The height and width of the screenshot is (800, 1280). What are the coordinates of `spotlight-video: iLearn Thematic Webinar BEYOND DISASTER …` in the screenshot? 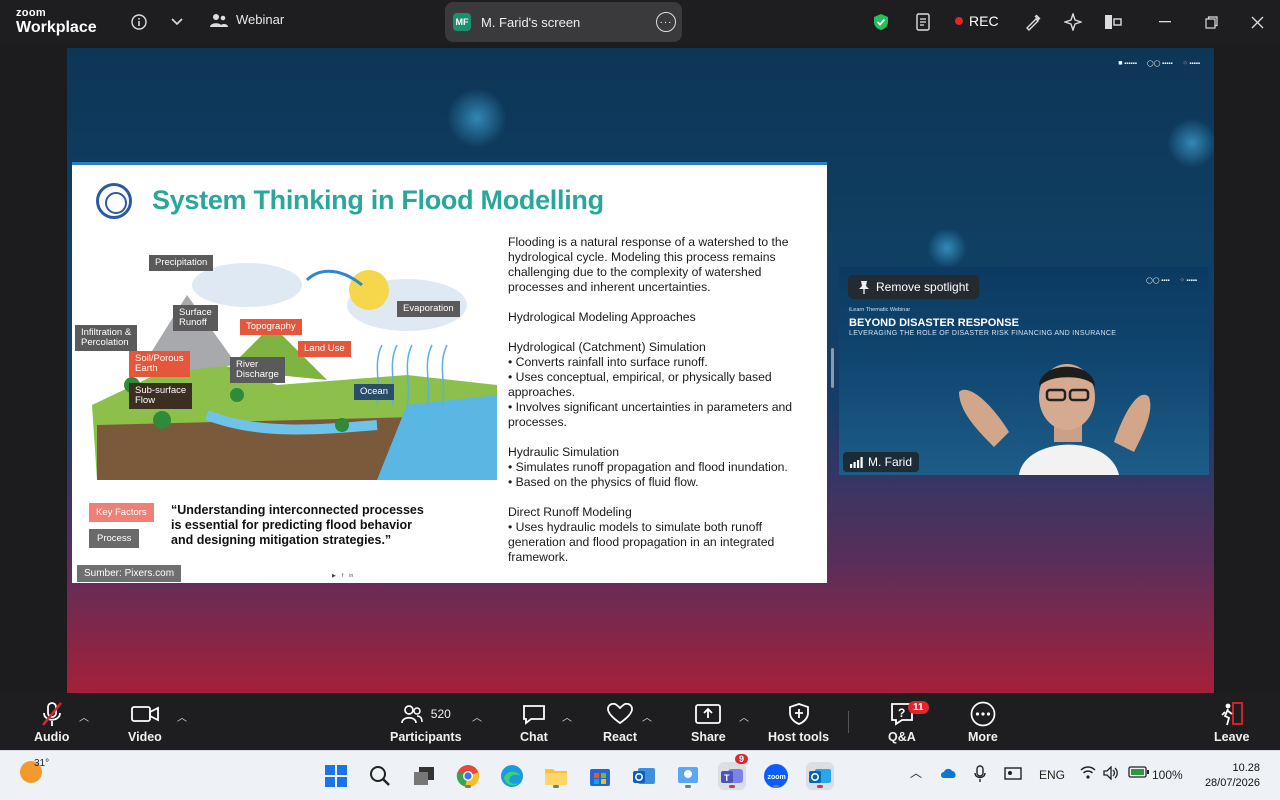 It's located at (1024, 371).